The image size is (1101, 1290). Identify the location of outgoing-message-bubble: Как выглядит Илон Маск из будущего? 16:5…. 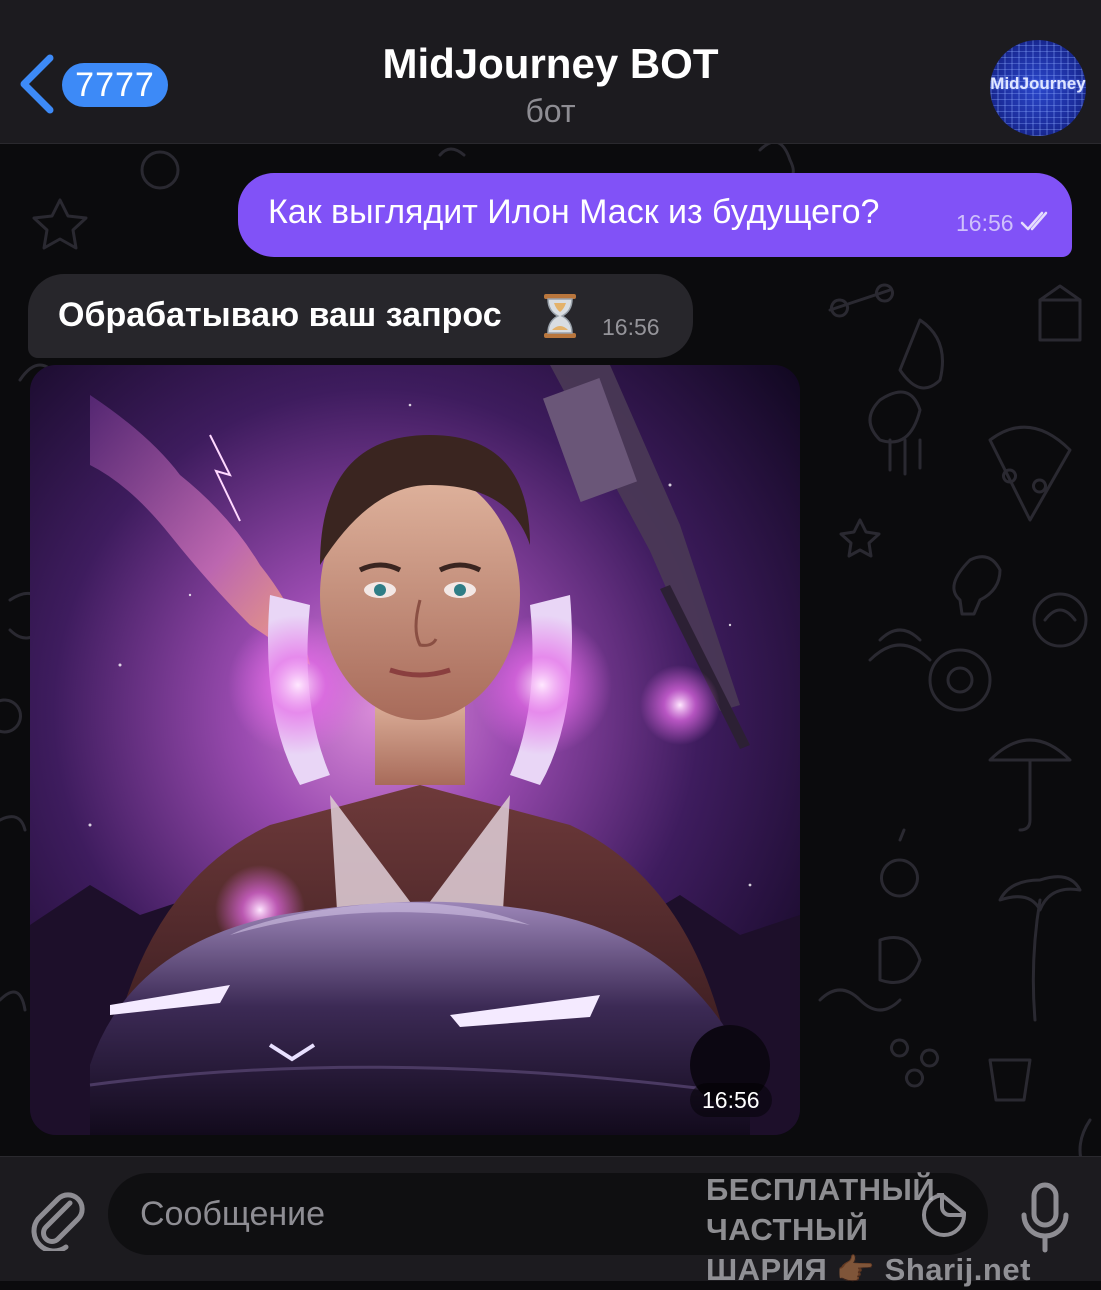
(655, 215).